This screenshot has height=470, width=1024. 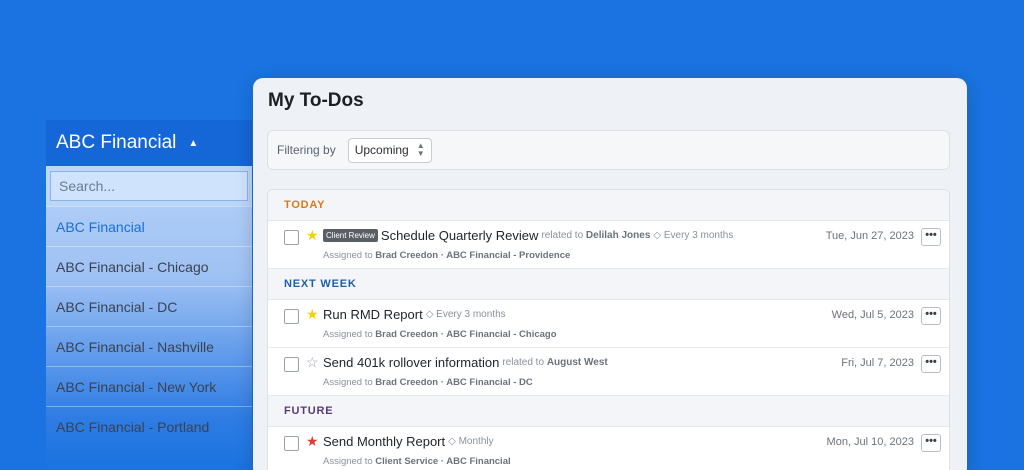 I want to click on org-item-new-york: ABC Financial - New York, so click(x=149, y=386).